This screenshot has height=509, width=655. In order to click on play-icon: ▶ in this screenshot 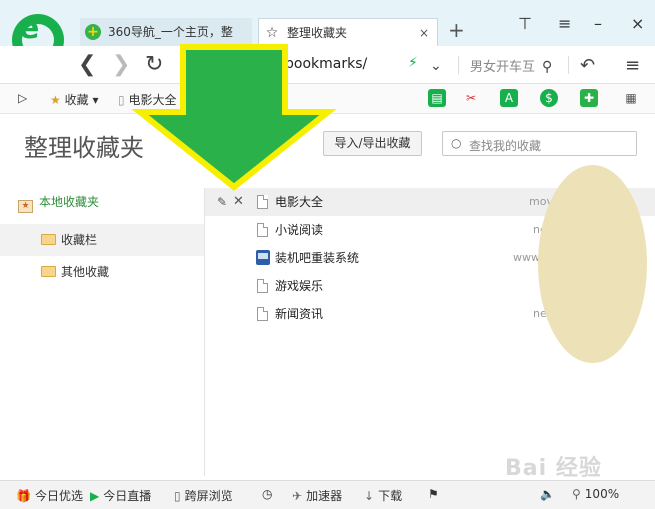, I will do `click(95, 496)`.